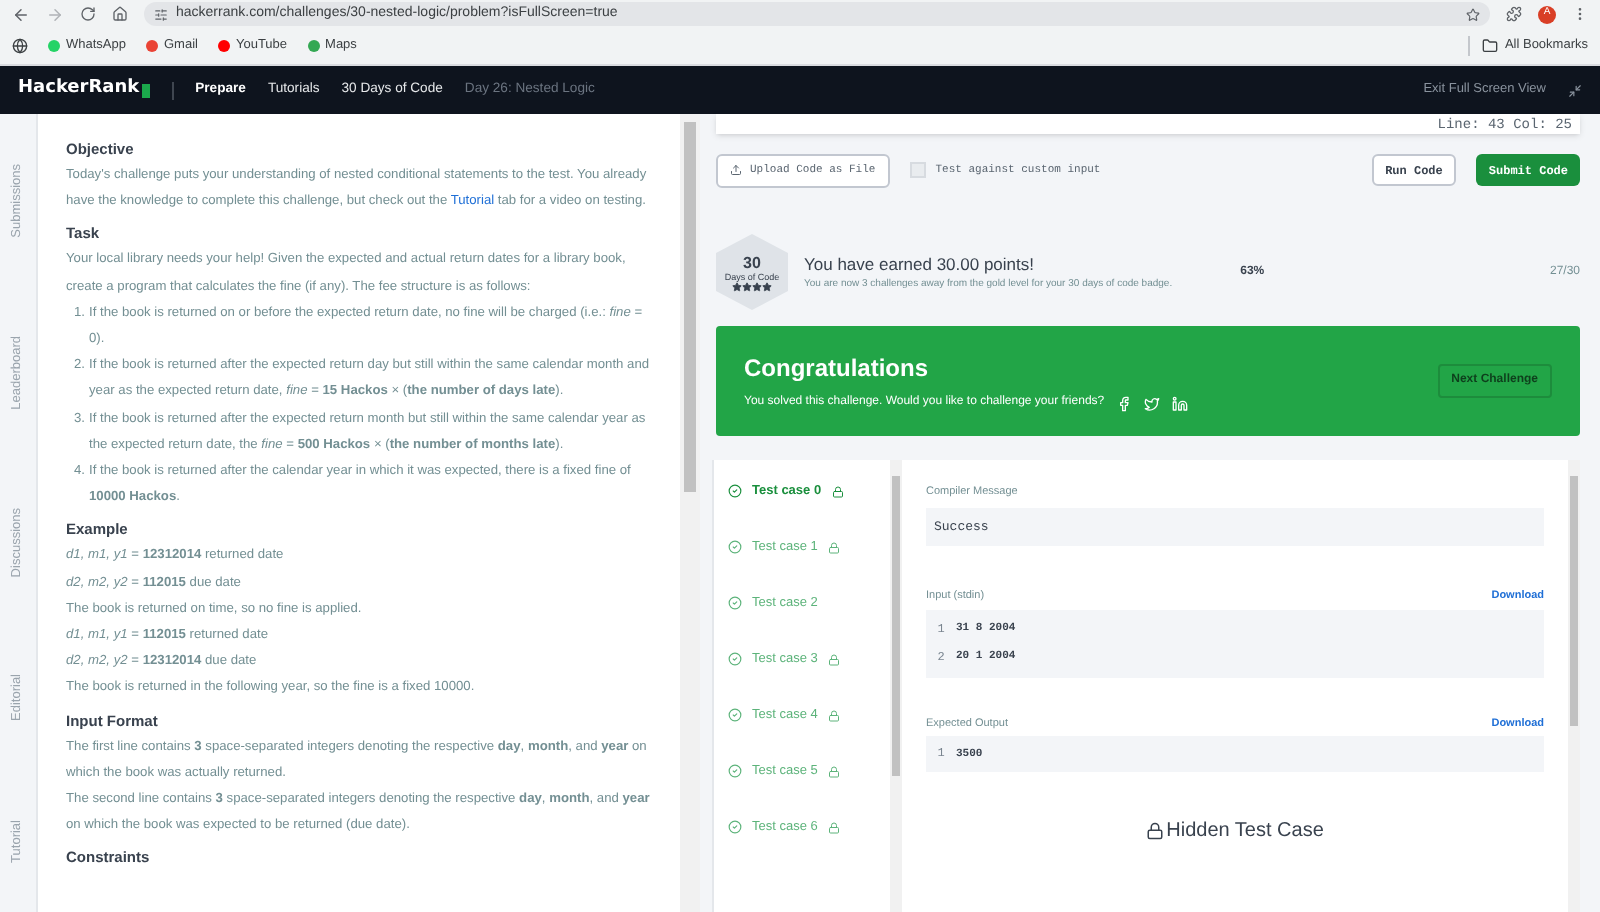 This screenshot has width=1600, height=912. Describe the element at coordinates (1180, 403) in the screenshot. I see `linkedin-icon` at that location.